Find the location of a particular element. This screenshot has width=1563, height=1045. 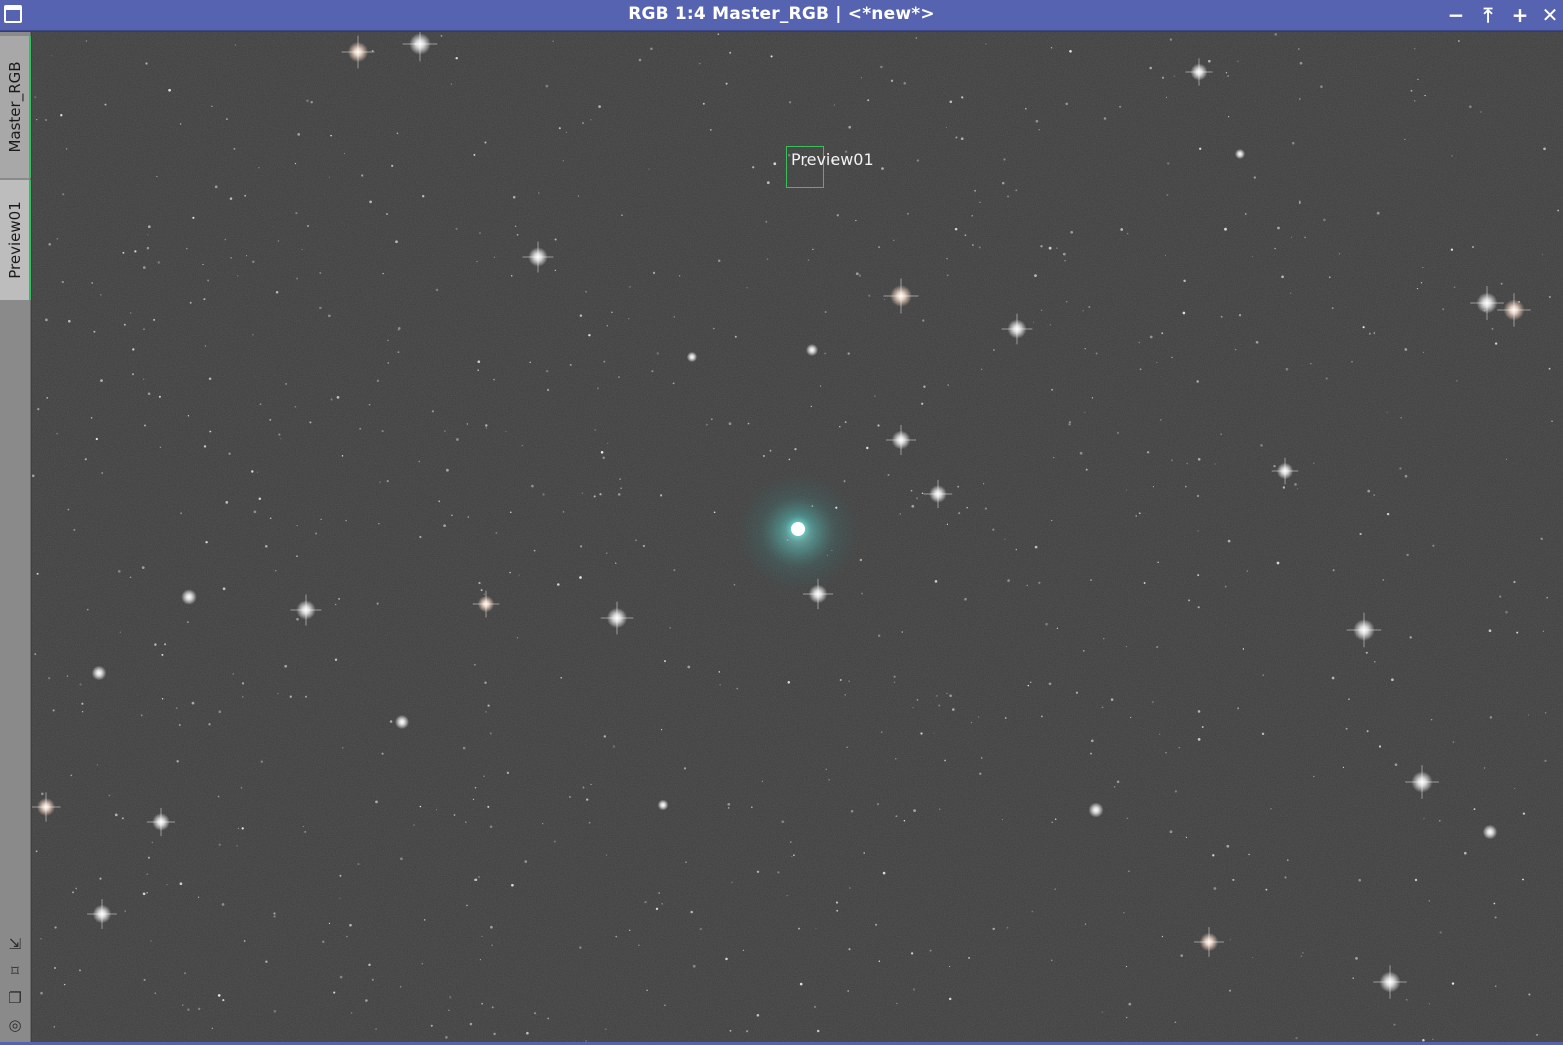

window-title: RGB 1:4 Master_RGB | <*new*> is located at coordinates (781, 14).